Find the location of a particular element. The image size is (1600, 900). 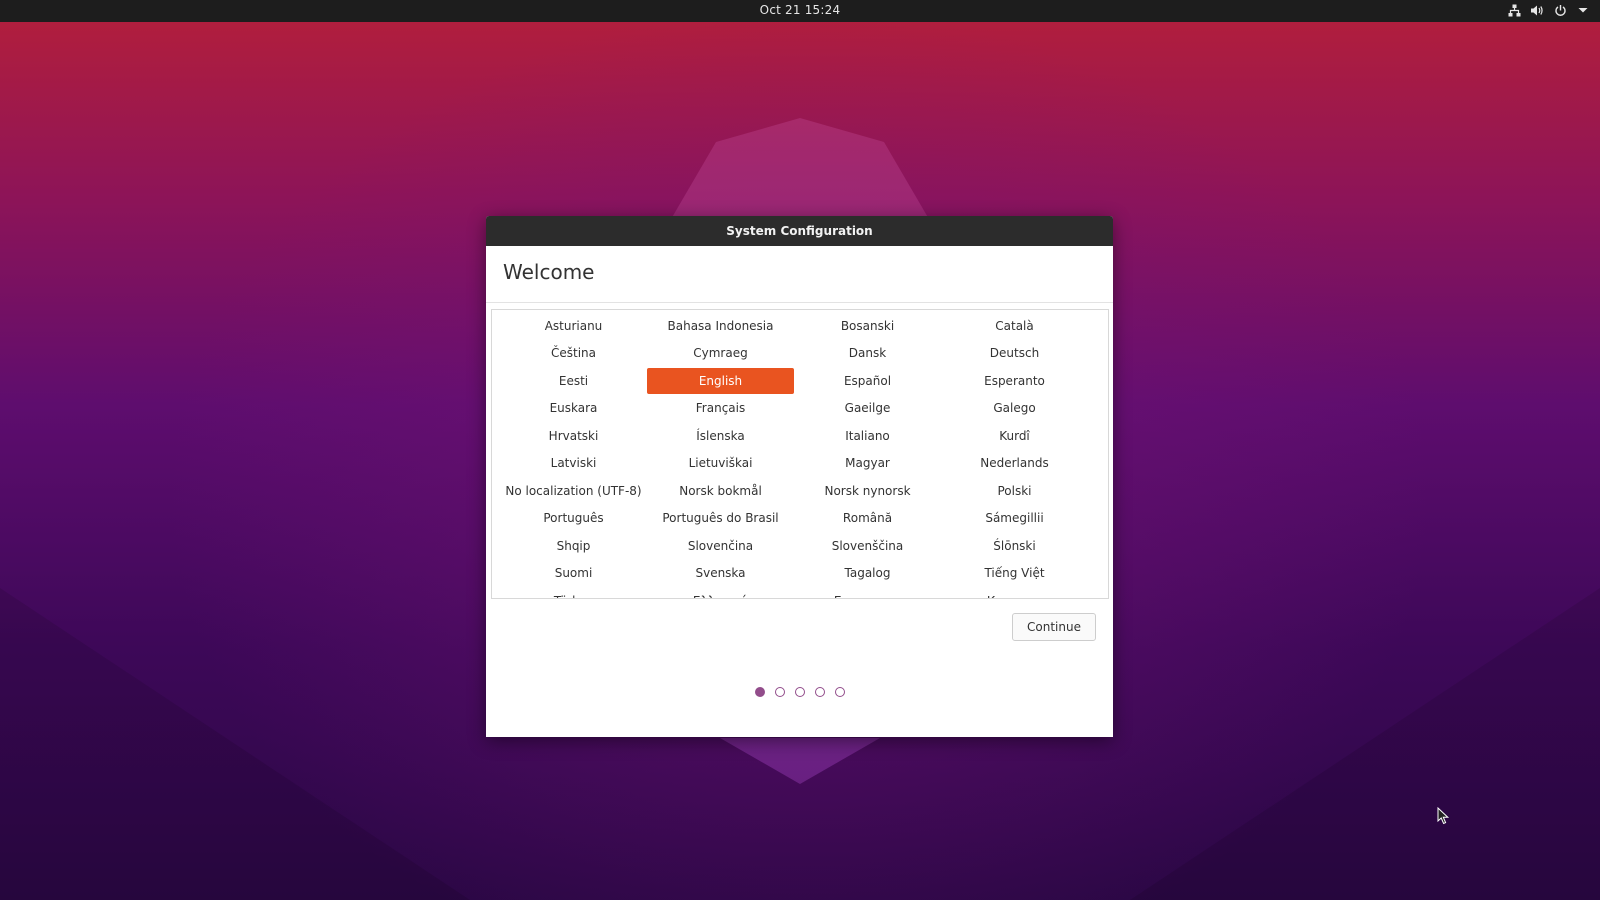

language-item: Euskara is located at coordinates (573, 409).